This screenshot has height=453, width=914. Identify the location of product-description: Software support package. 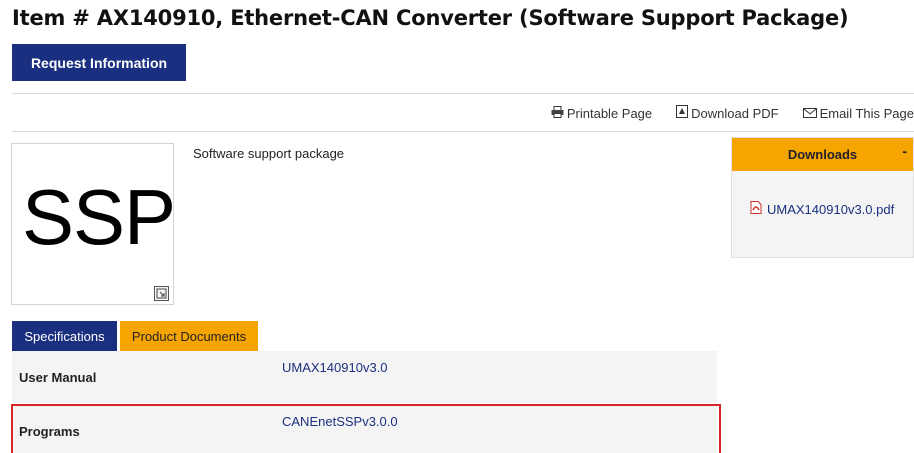
(269, 153).